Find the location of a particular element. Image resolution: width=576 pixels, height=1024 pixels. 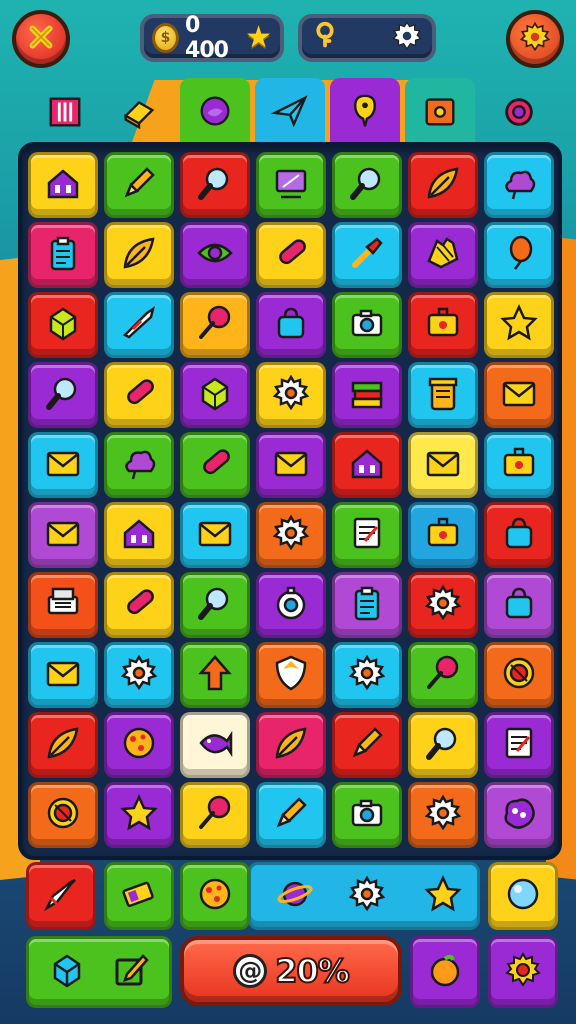

house-icon is located at coordinates (63, 185).